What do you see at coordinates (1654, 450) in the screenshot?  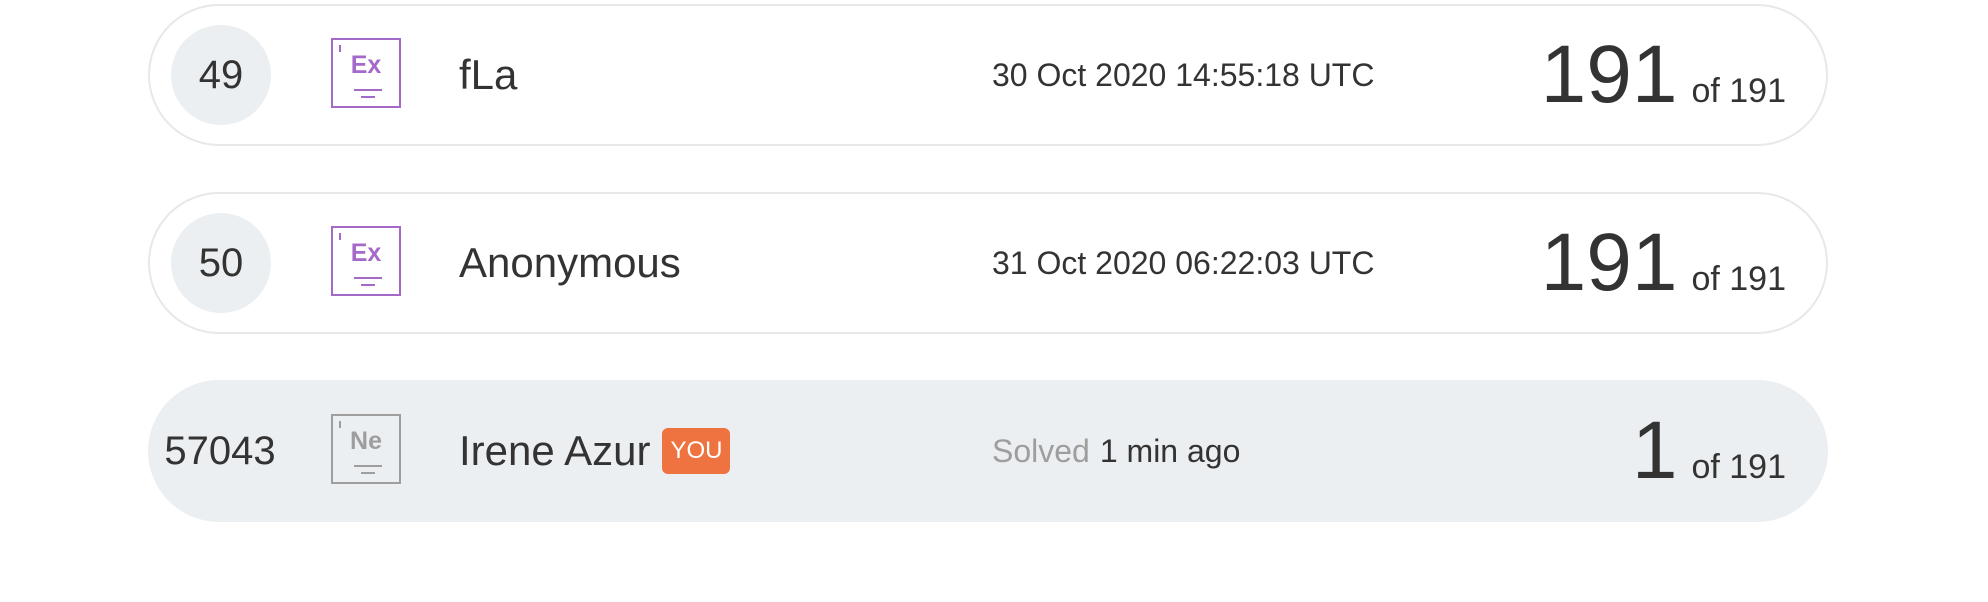 I see `score-value: 1` at bounding box center [1654, 450].